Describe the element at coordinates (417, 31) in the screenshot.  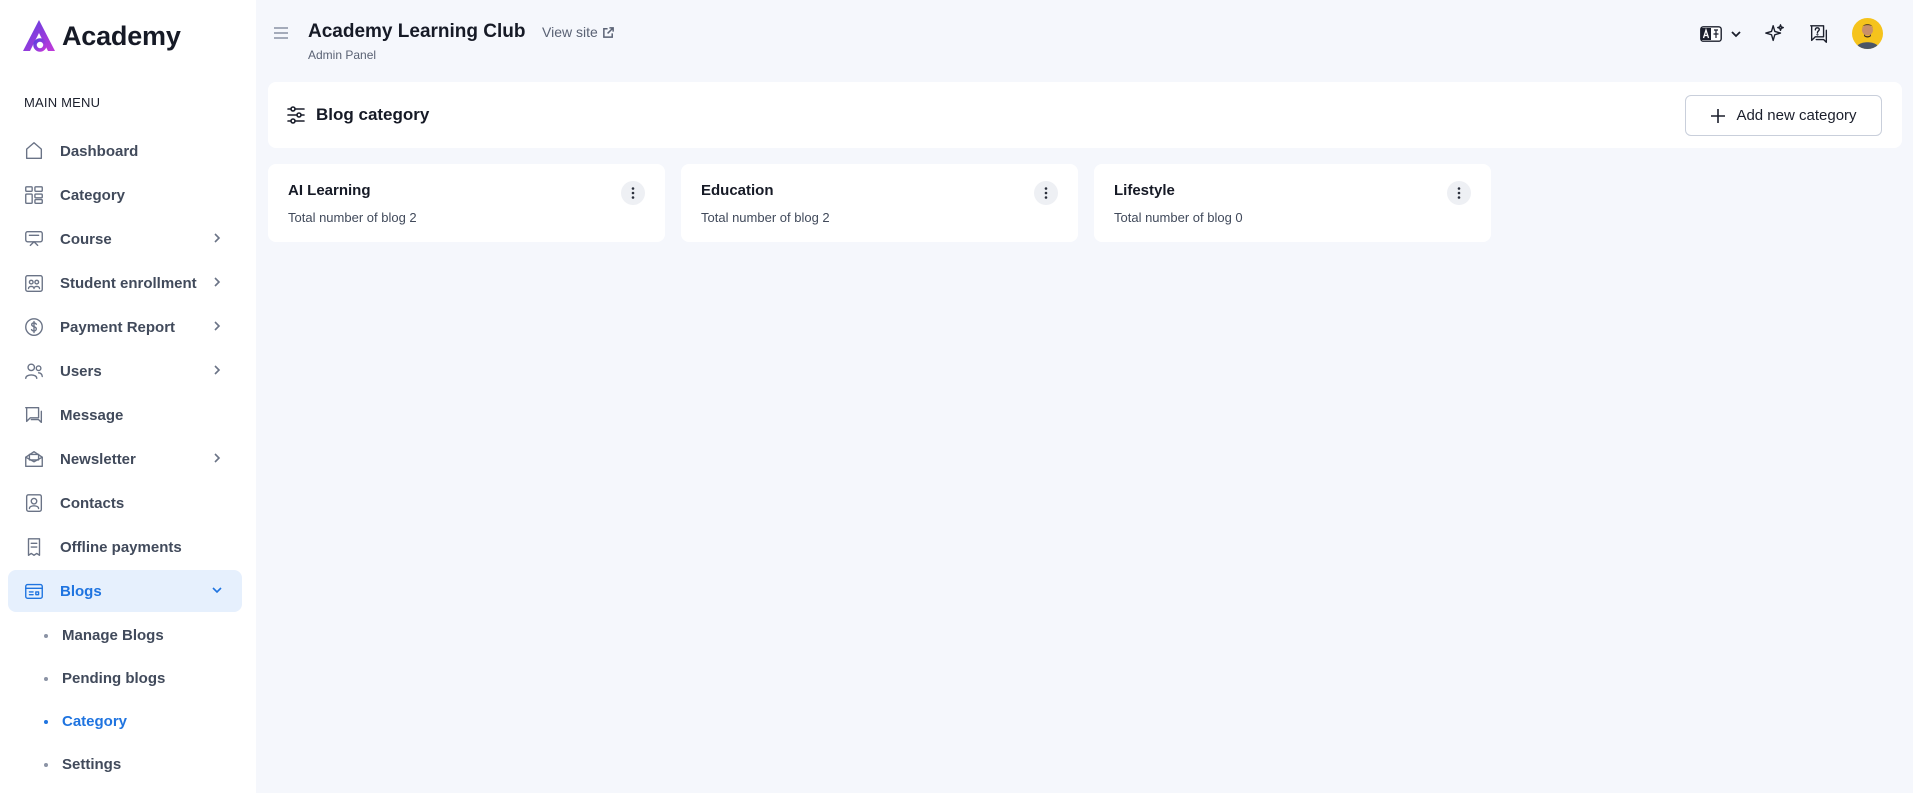
I see `site-title: Academy Learning Club` at that location.